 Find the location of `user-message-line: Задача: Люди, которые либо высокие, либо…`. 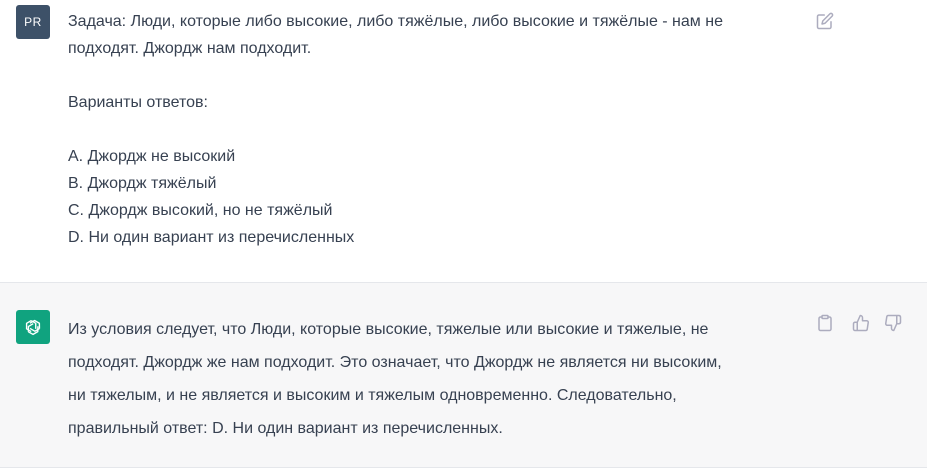

user-message-line: Задача: Люди, которые либо высокие, либо… is located at coordinates (395, 21).